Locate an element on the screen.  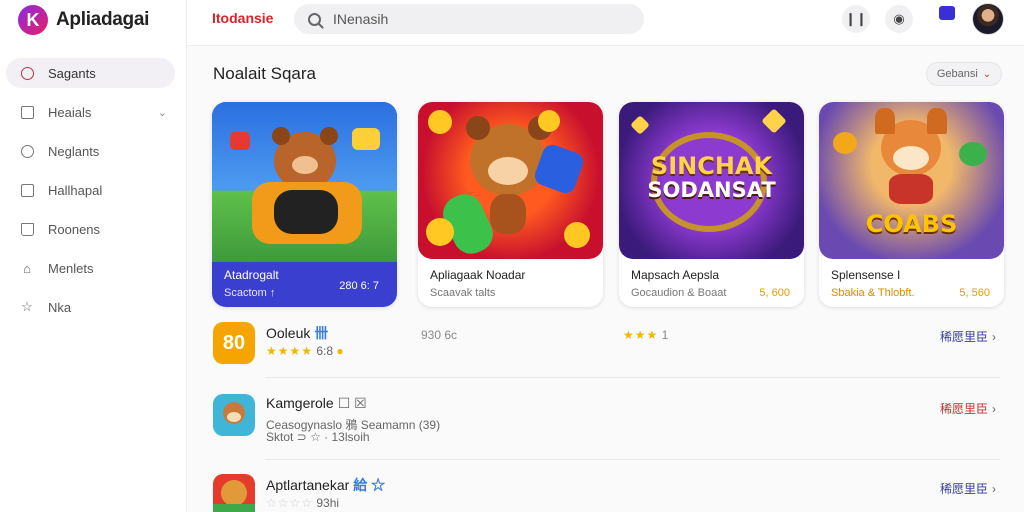
row-meta: Sktot ⊃ ☆ · 13lsoih is located at coordinates (318, 437).